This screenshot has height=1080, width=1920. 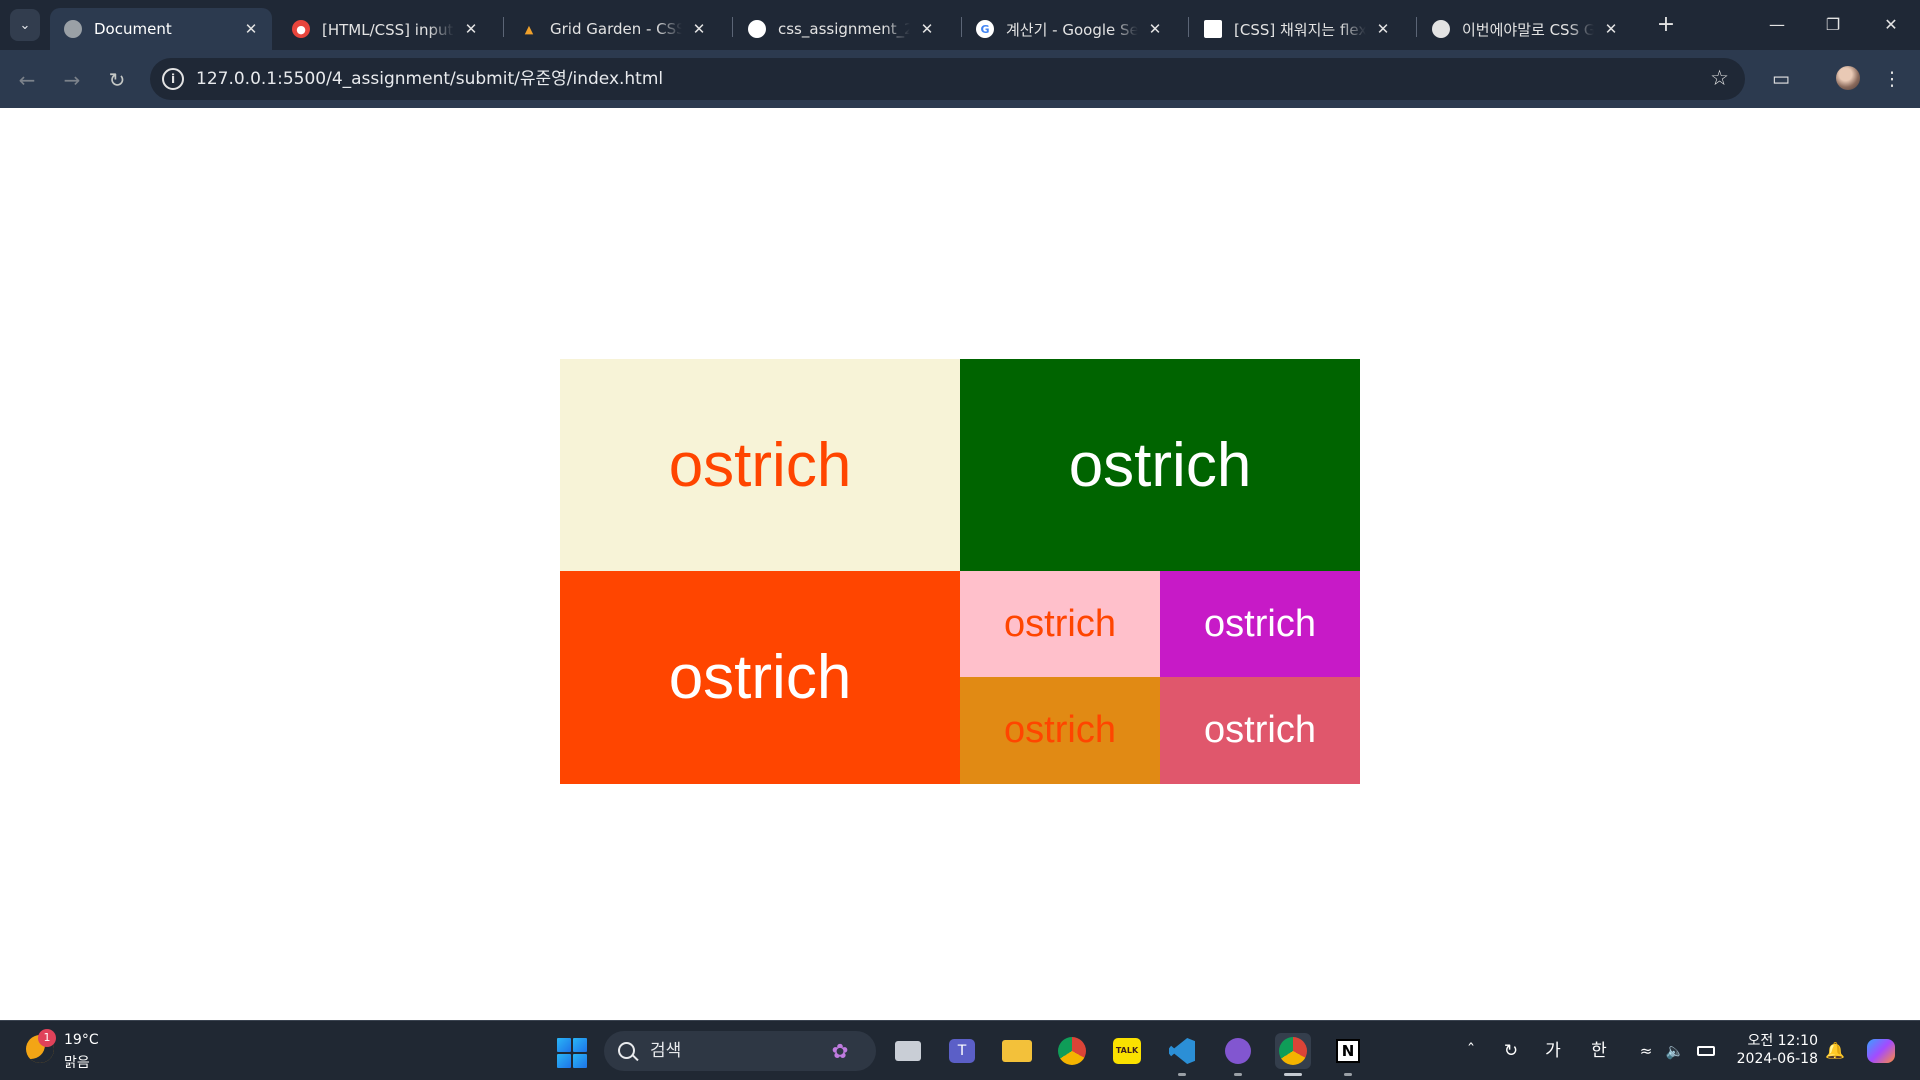 I want to click on github-desktop-app, so click(x=1238, y=1051).